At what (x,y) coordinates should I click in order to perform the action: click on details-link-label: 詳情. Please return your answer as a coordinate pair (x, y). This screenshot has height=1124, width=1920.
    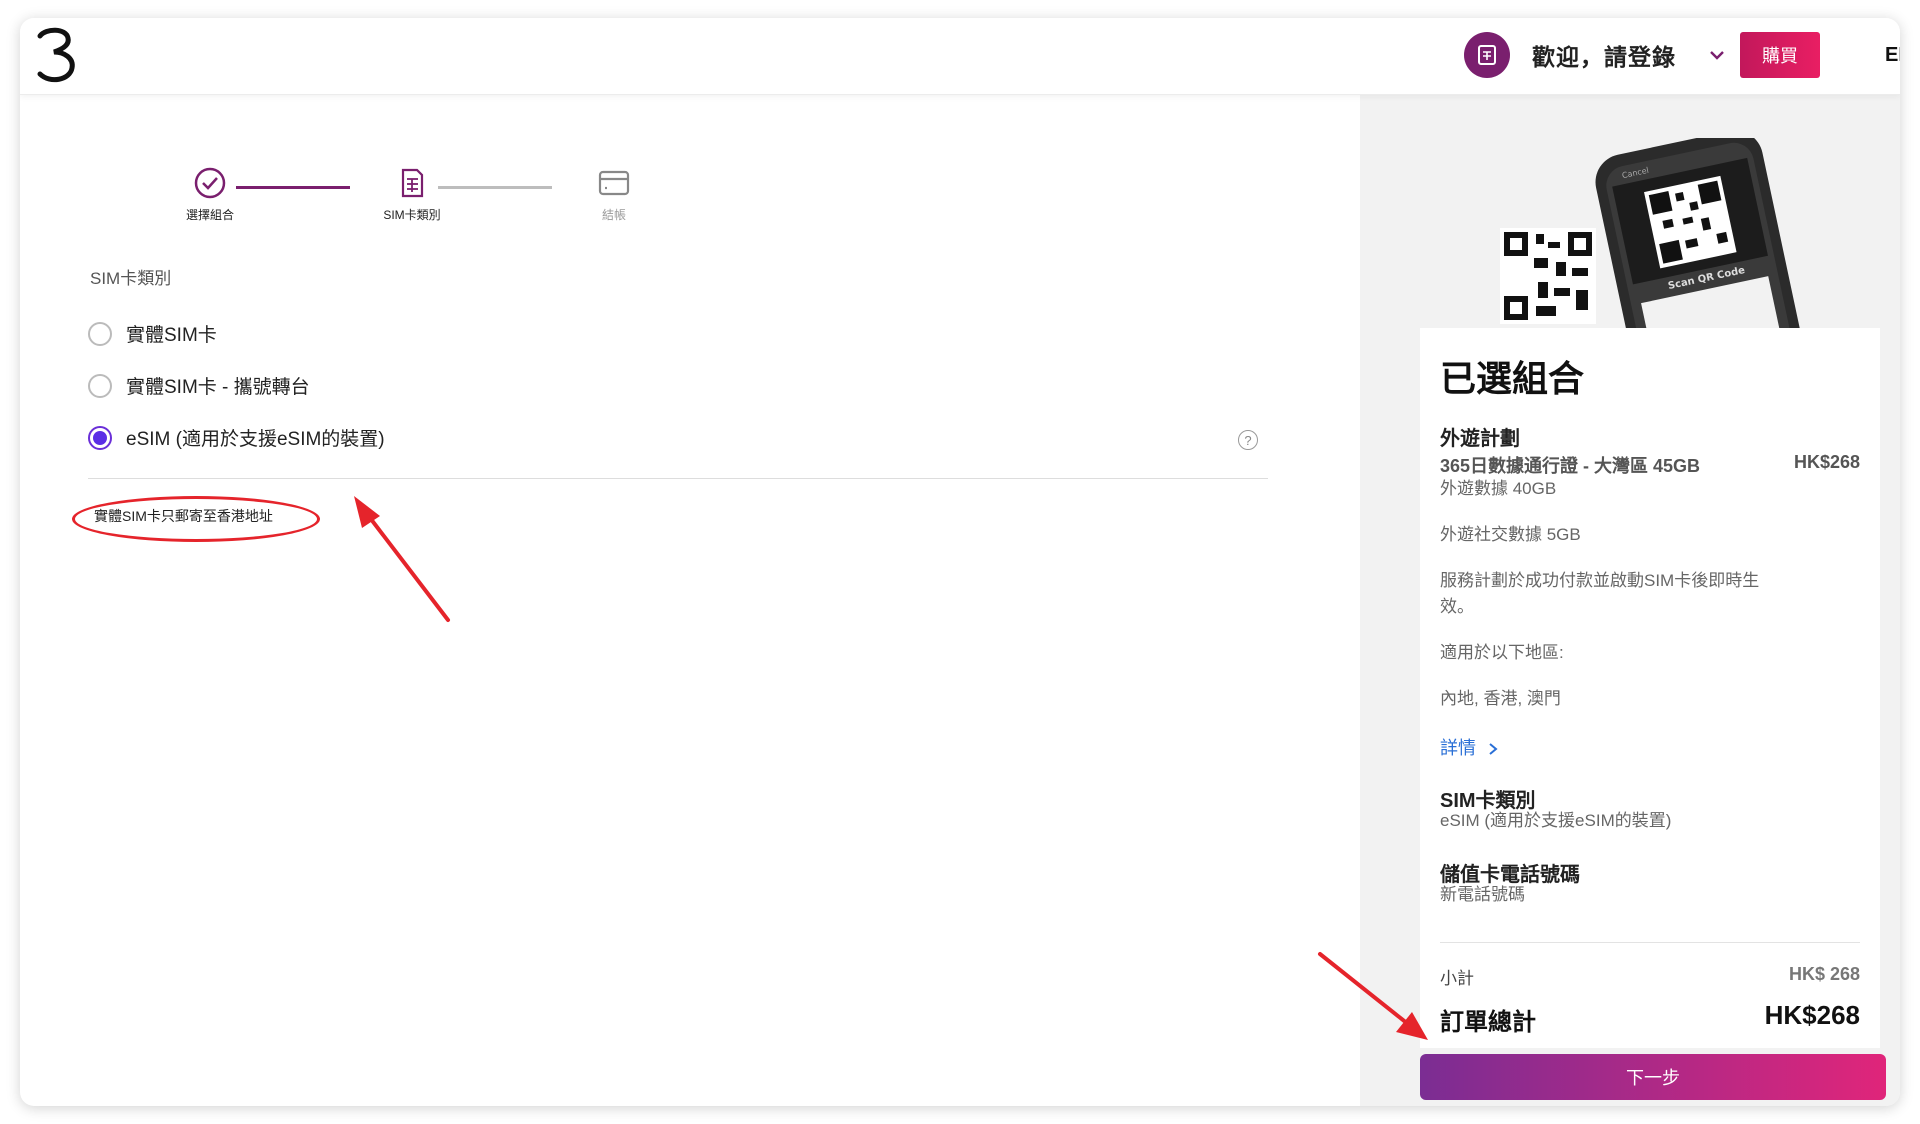
    Looking at the image, I should click on (1458, 748).